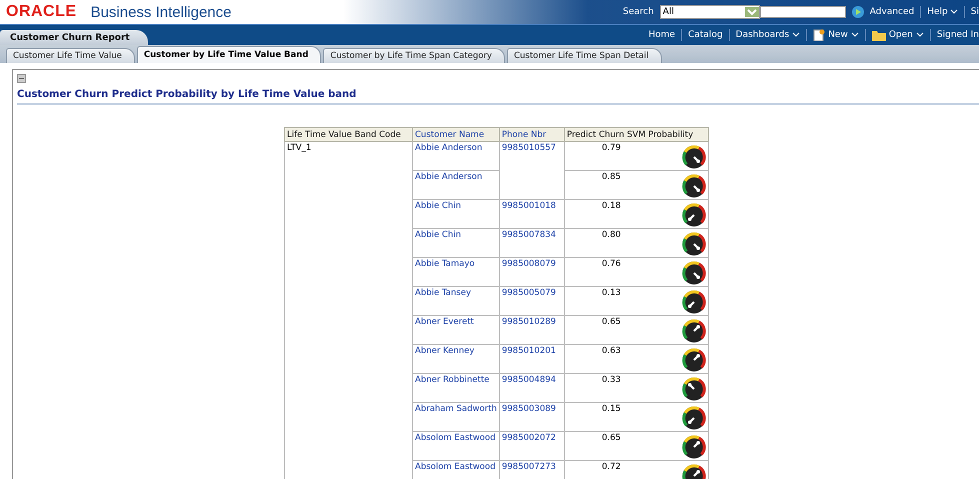  What do you see at coordinates (898, 35) in the screenshot?
I see `nav-link: Open` at bounding box center [898, 35].